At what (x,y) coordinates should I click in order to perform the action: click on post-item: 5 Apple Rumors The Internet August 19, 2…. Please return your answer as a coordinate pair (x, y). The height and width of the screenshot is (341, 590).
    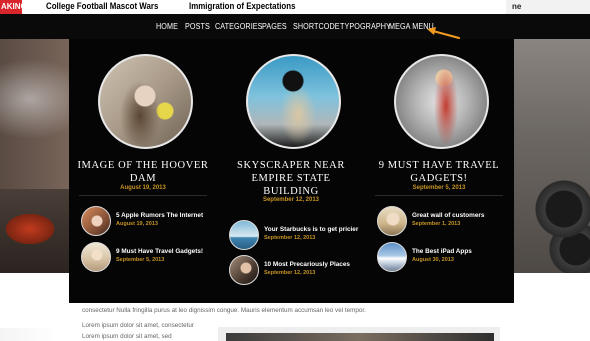
    Looking at the image, I should click on (149, 222).